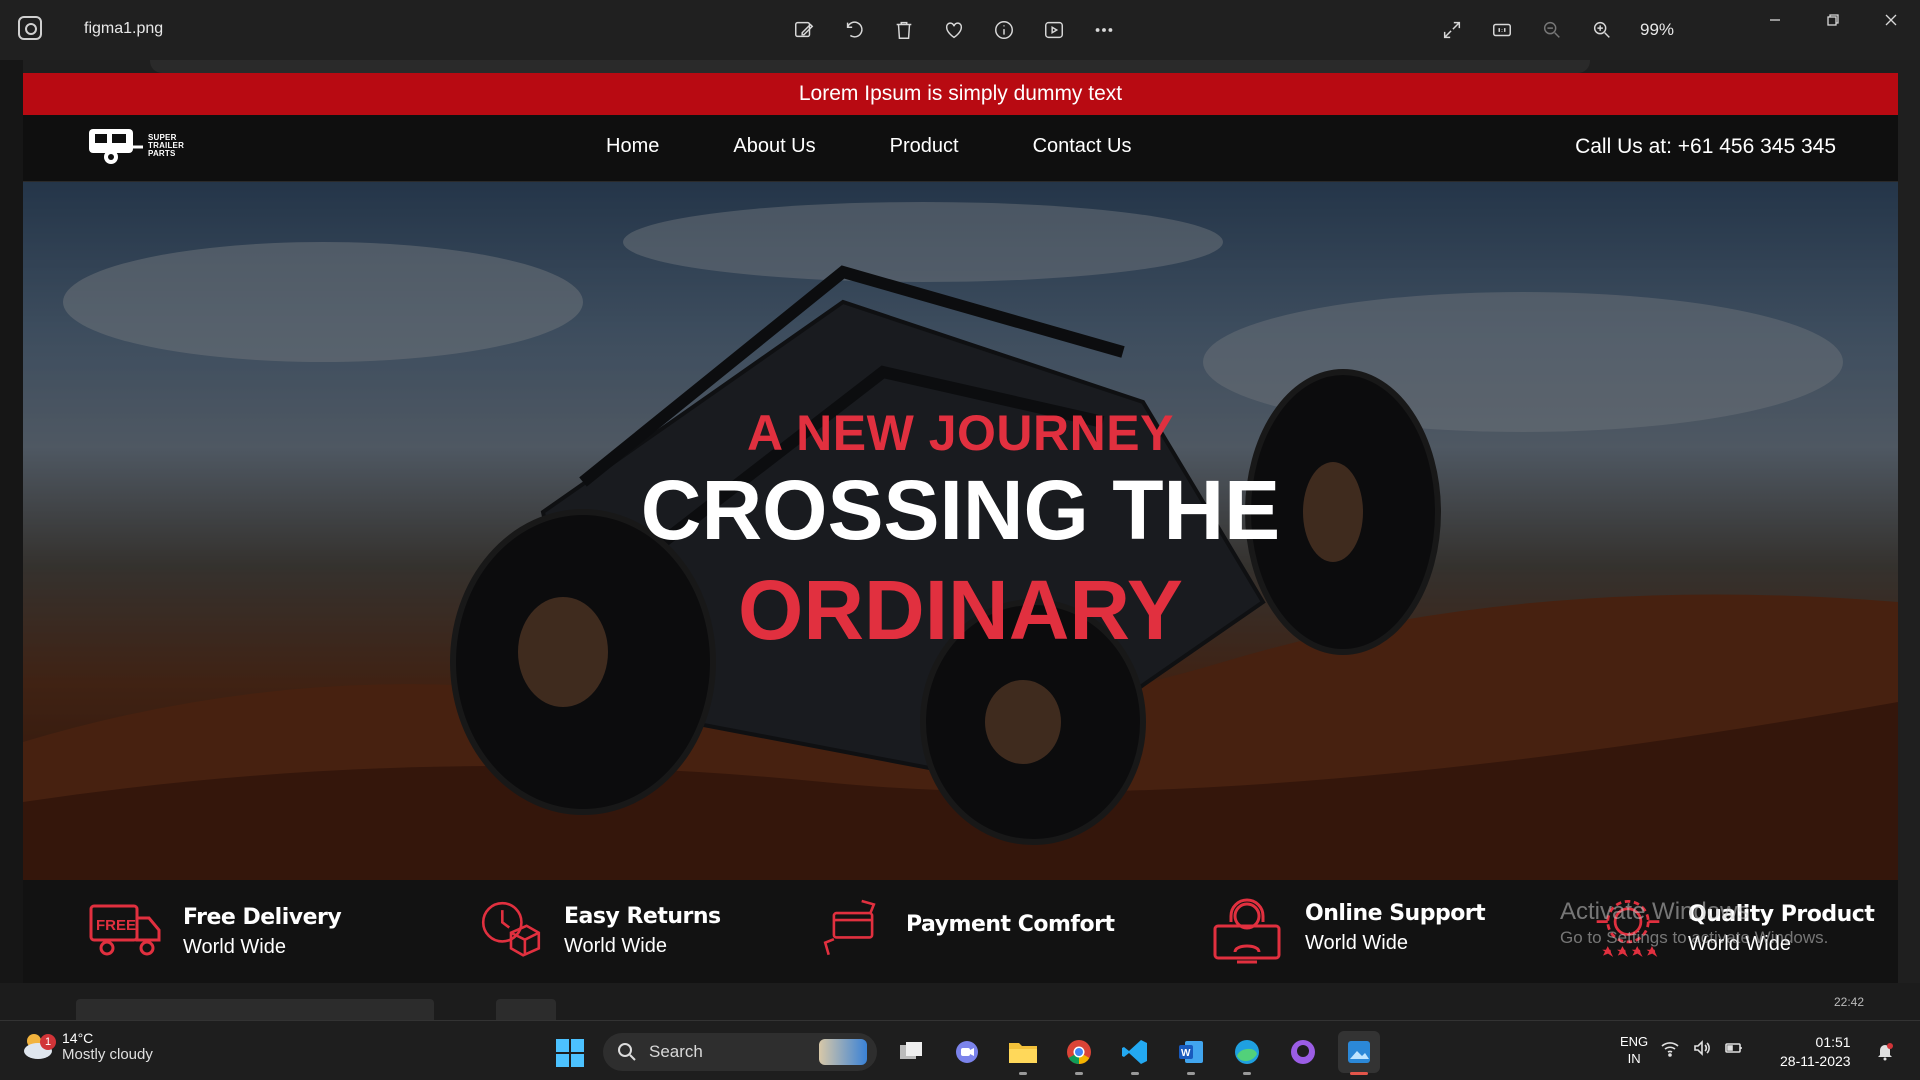  Describe the element at coordinates (1247, 931) in the screenshot. I see `online-support-agent-icon` at that location.